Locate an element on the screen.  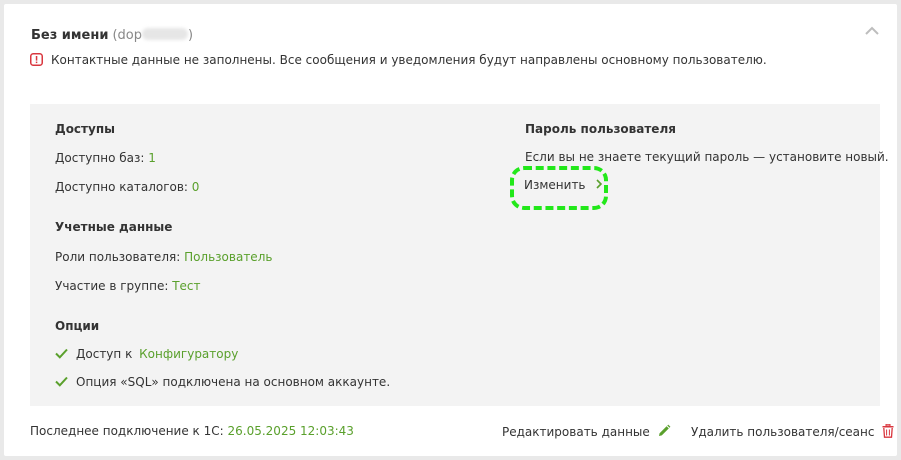
user-login: (dop) is located at coordinates (152, 35).